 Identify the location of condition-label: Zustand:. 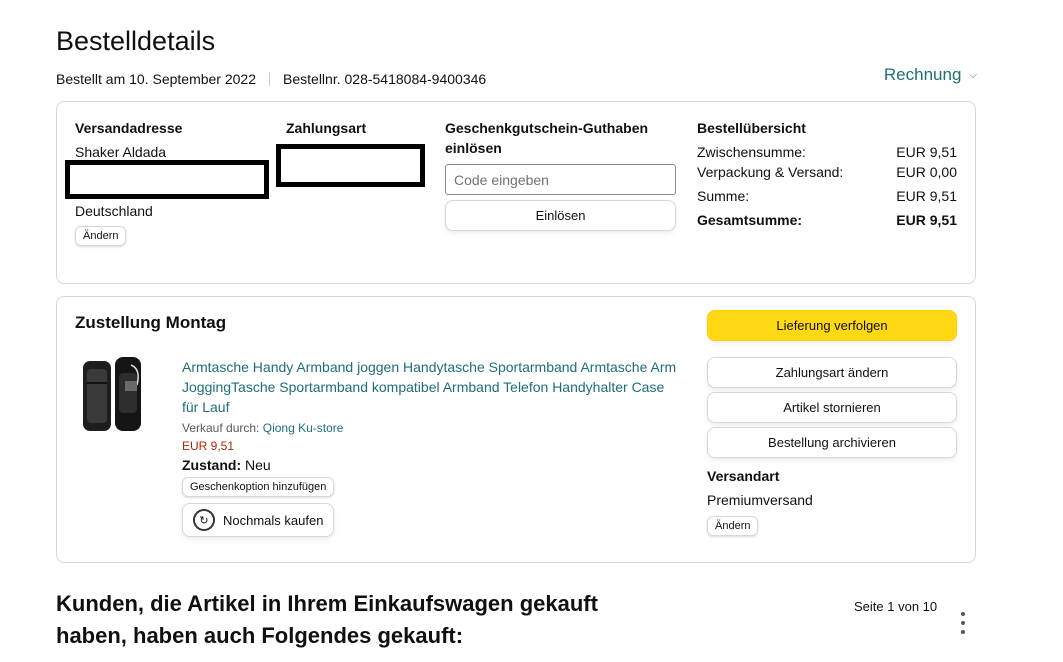
(212, 465).